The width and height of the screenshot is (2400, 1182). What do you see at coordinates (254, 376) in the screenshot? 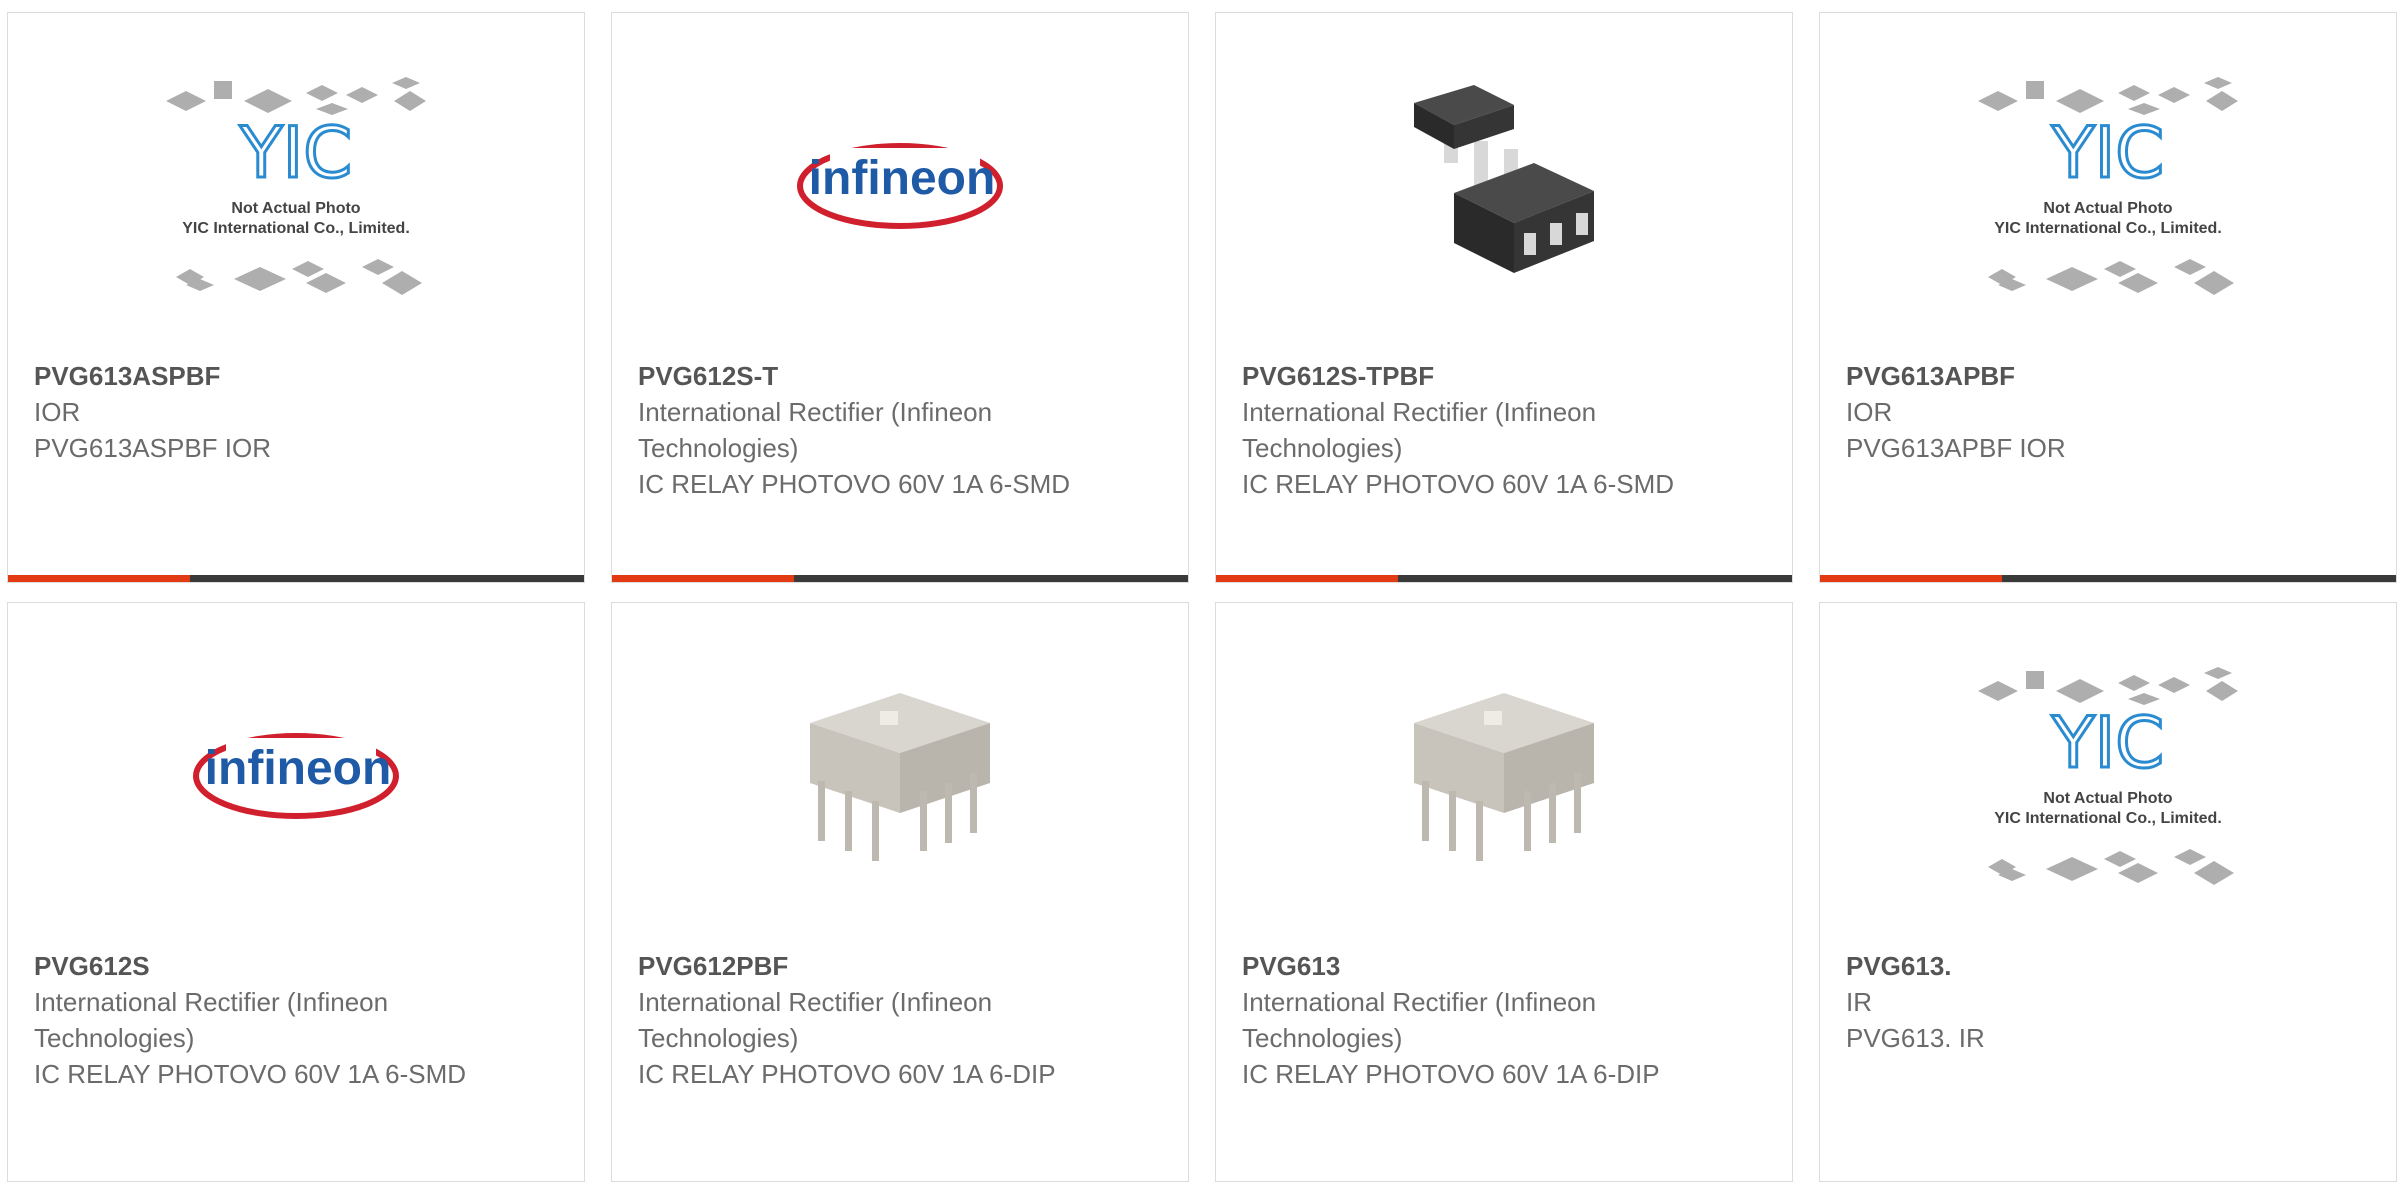
I see `part-number: PVG613ASPBF` at bounding box center [254, 376].